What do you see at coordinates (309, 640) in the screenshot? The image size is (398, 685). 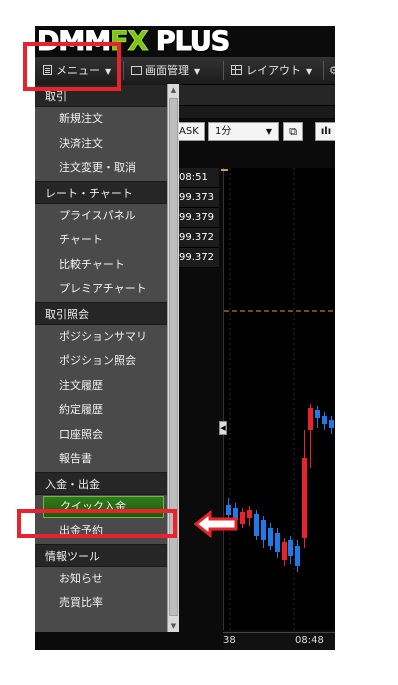 I see `time-label: 08:48` at bounding box center [309, 640].